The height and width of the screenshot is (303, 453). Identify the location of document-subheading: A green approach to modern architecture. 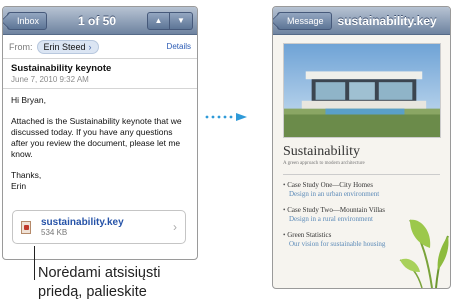
(324, 163).